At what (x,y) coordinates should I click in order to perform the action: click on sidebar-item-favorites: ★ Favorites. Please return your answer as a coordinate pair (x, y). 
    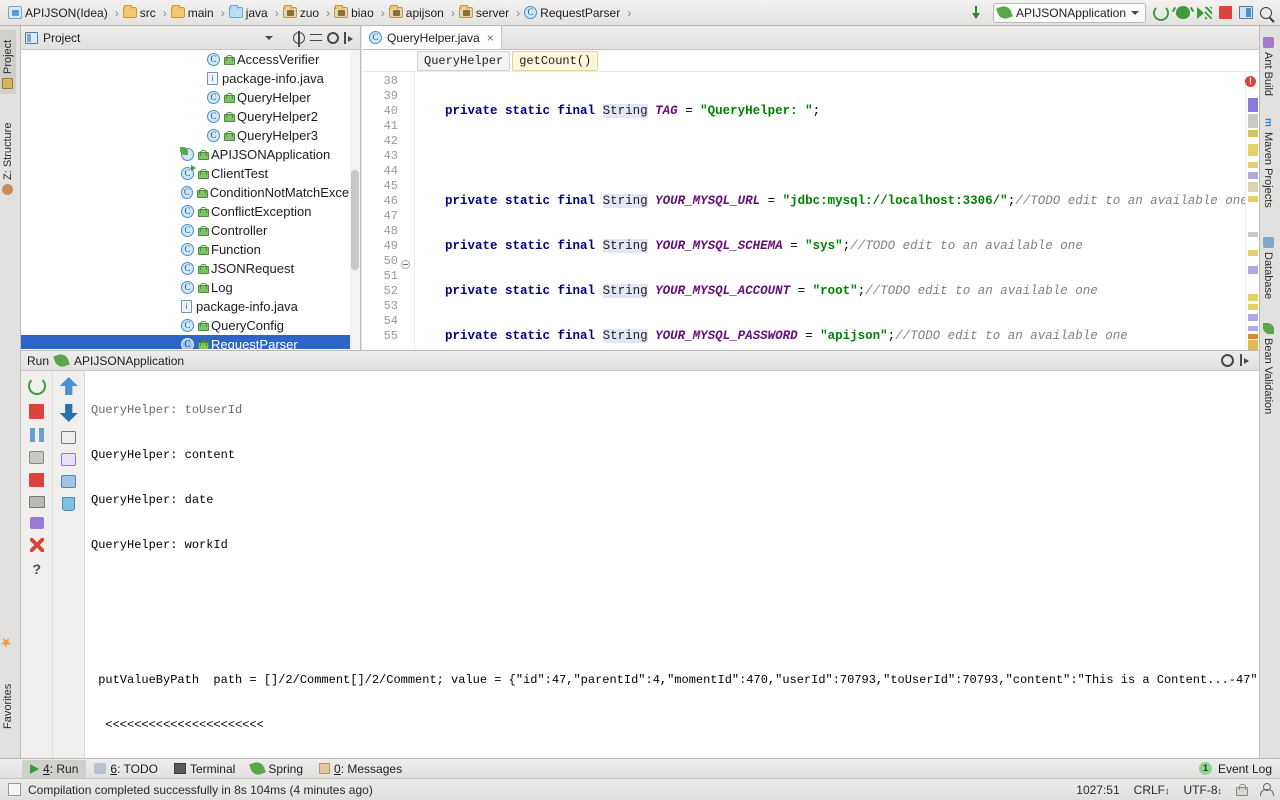
    Looking at the image, I should click on (8, 684).